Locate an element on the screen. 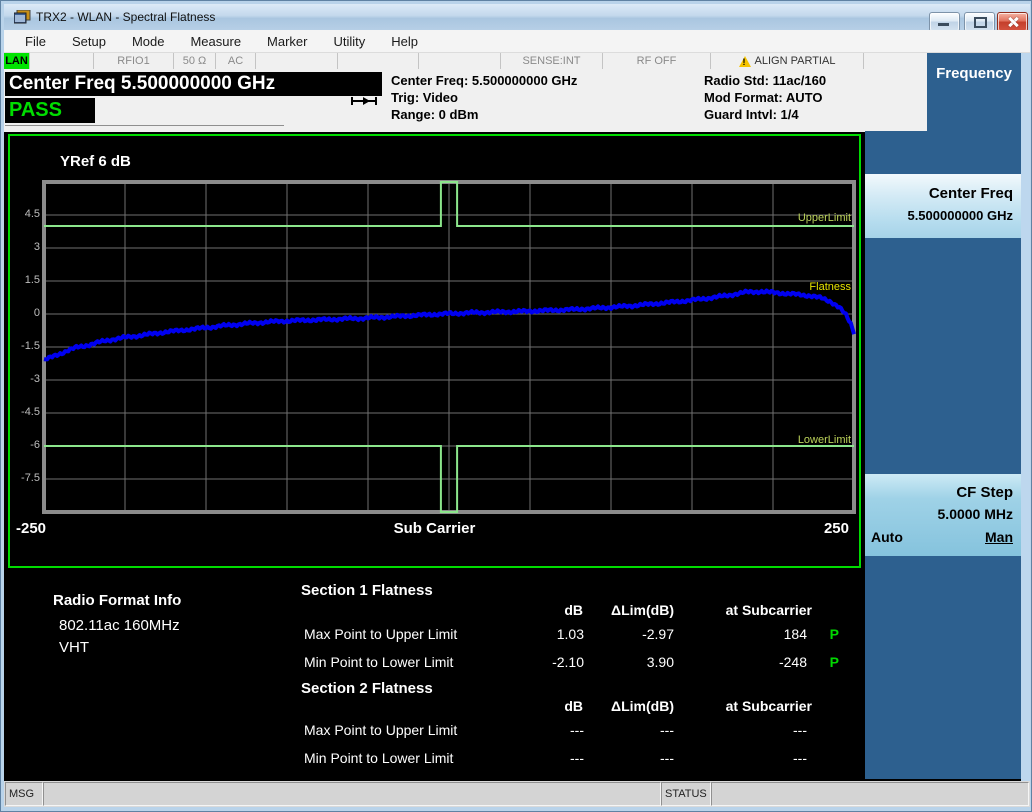  ytick-m1p5: -1.5 is located at coordinates (30, 346).